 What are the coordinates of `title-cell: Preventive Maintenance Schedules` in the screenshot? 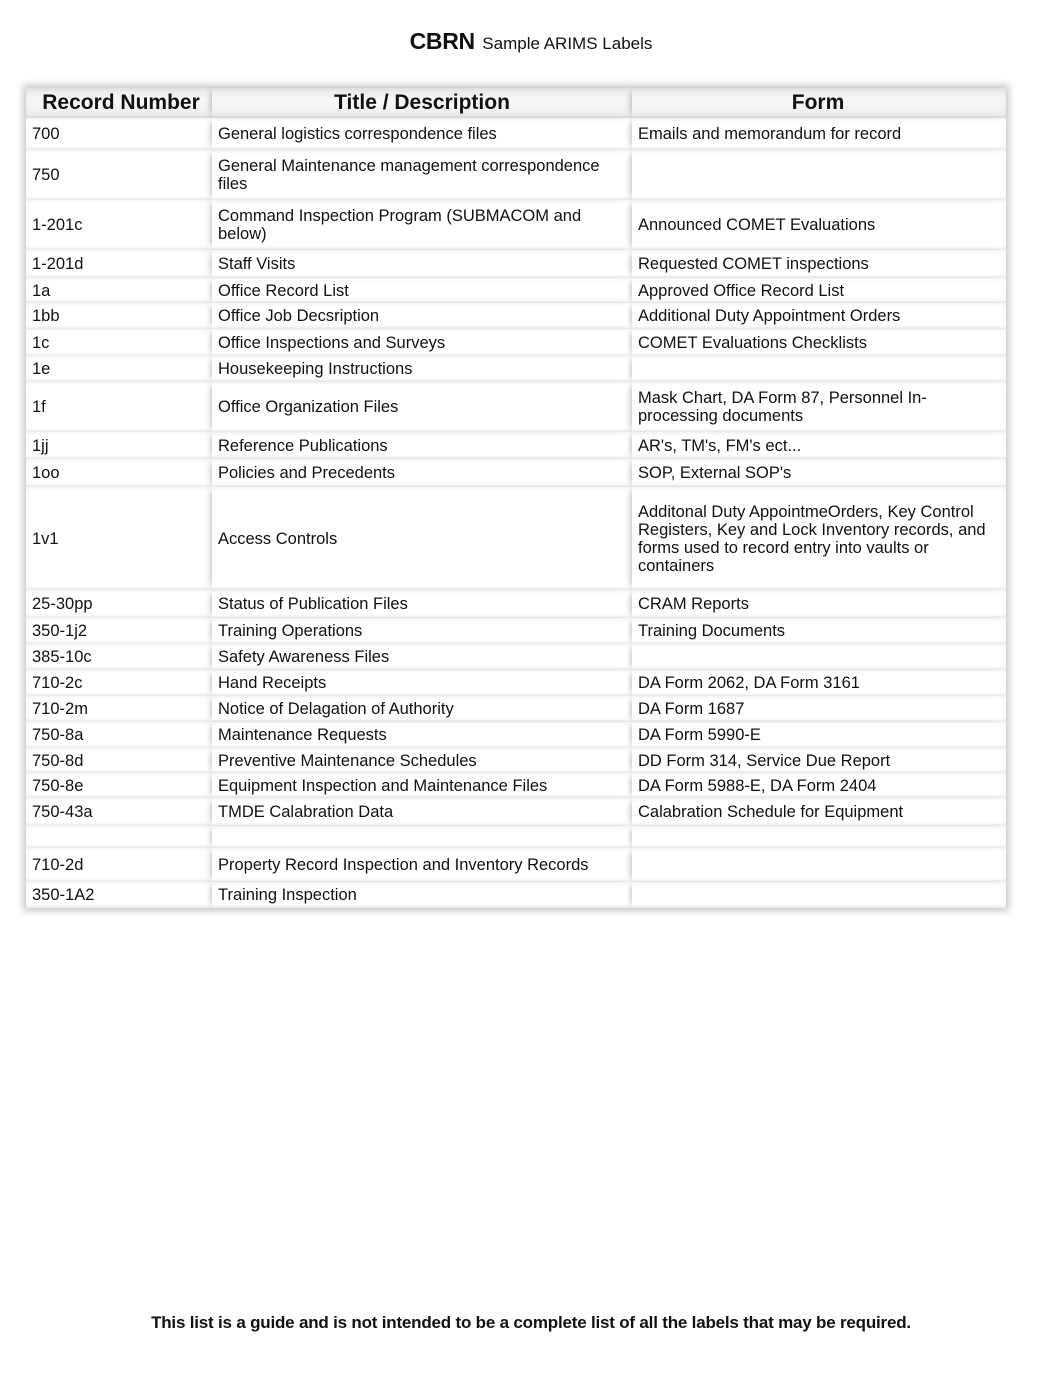 It's located at (422, 760).